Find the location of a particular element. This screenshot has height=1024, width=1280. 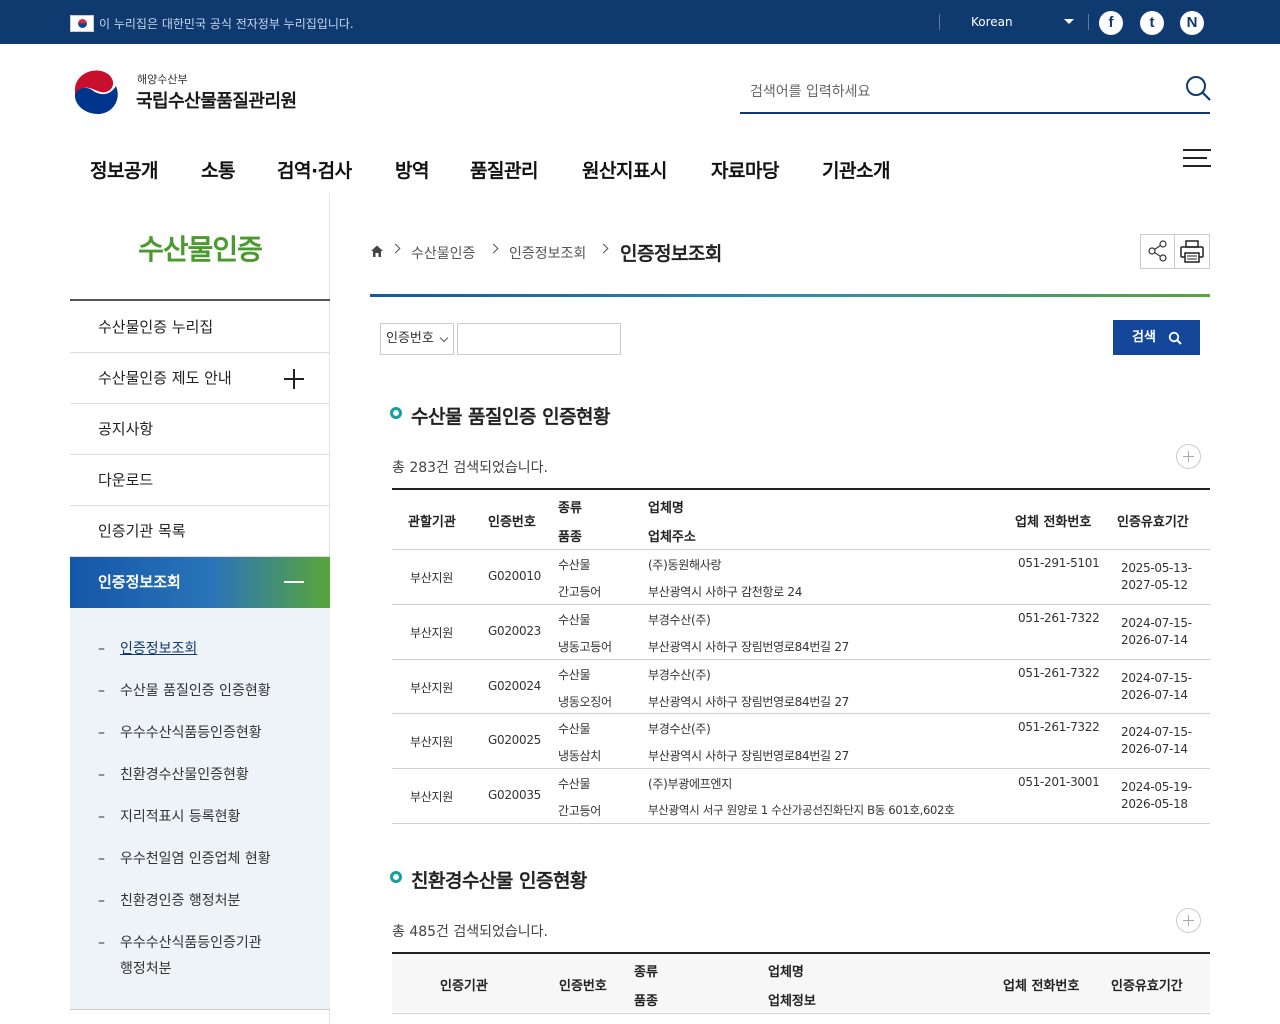

gnb-item: 검역·검사 is located at coordinates (314, 169).